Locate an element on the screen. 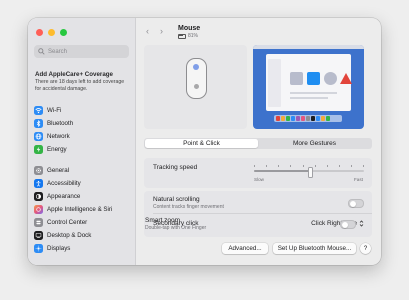 The height and width of the screenshot is (300, 409). smart-zoom-sublabel: Double-tap with One Finger is located at coordinates (176, 228).